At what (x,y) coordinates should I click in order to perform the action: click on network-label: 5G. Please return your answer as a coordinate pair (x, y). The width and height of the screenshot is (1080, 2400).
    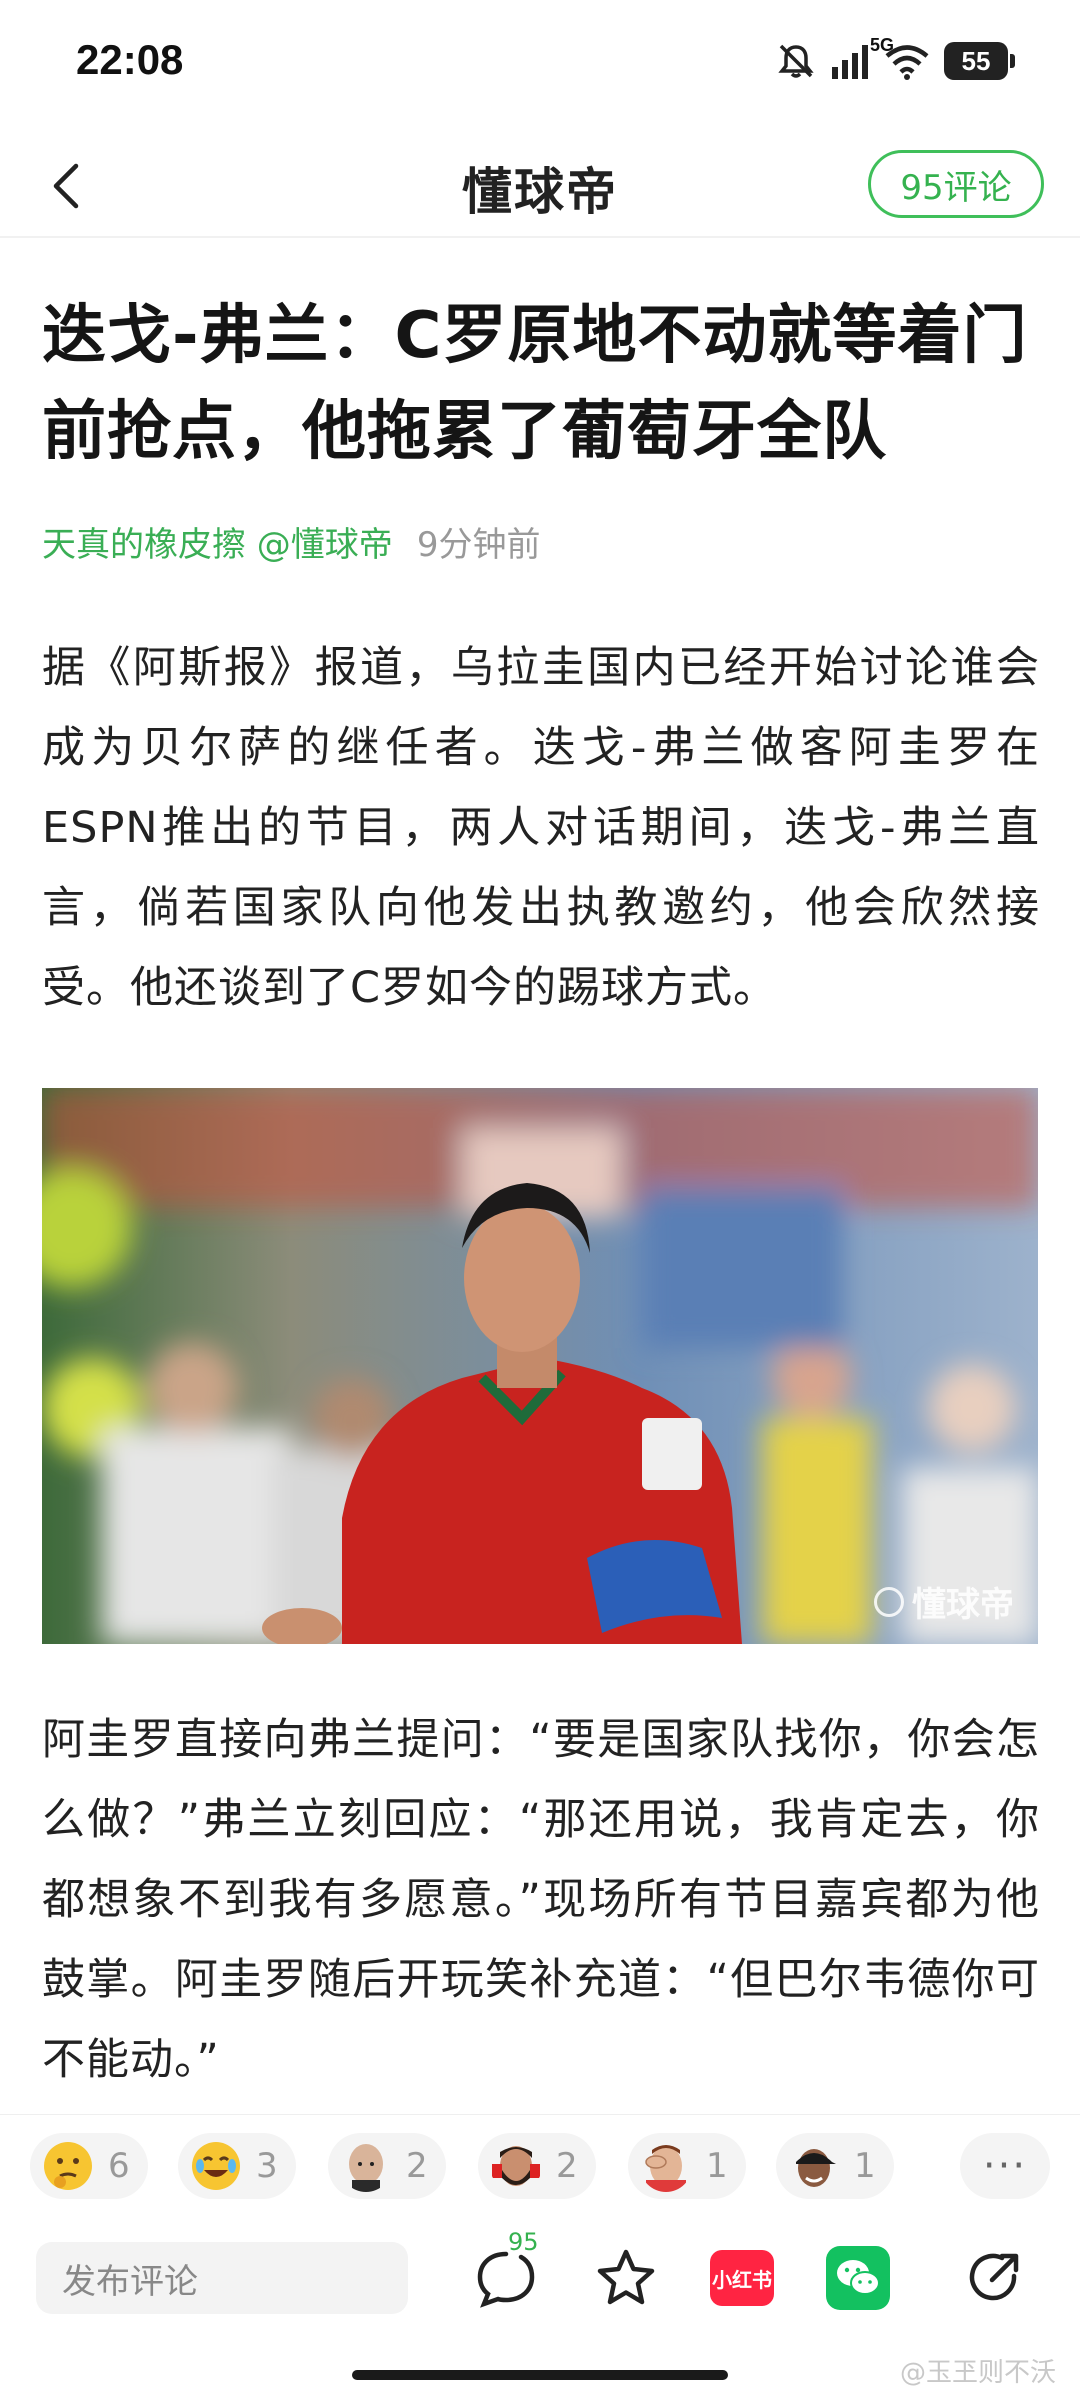
    Looking at the image, I should click on (882, 45).